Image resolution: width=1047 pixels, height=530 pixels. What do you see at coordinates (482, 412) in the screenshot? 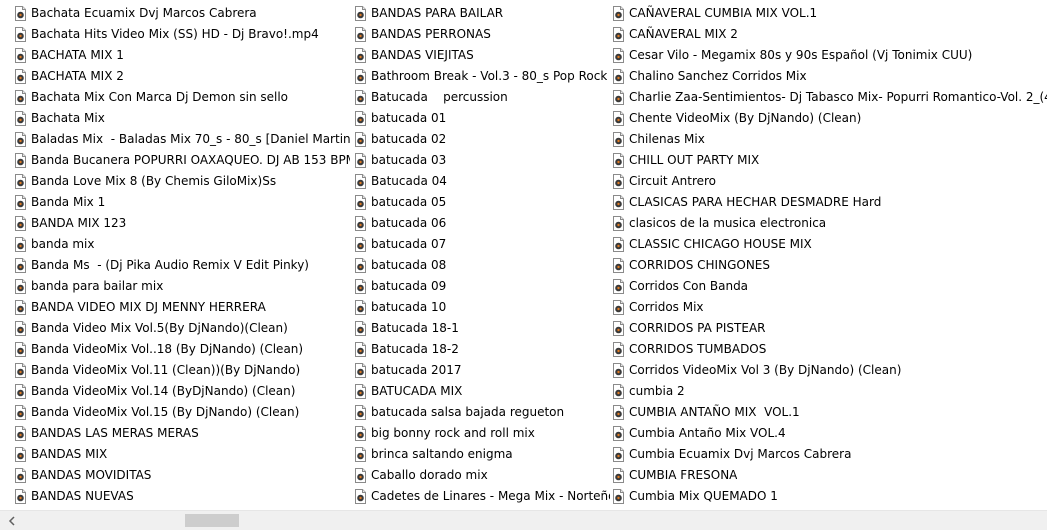
I see `file-item: batucada salsa bajada regueton` at bounding box center [482, 412].